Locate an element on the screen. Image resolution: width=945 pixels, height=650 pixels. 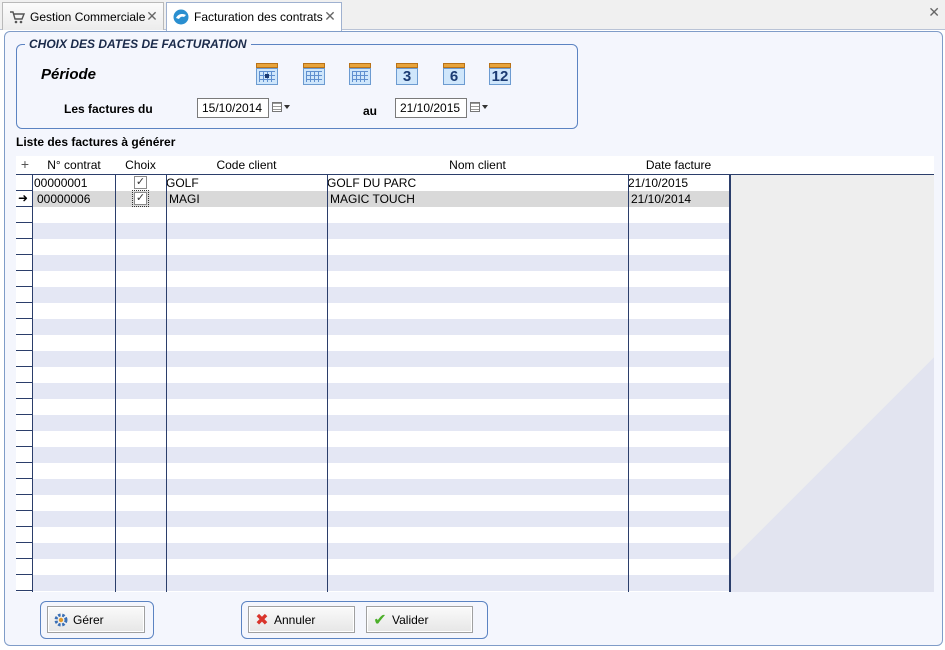
period-3-months-button: 3 is located at coordinates (407, 74).